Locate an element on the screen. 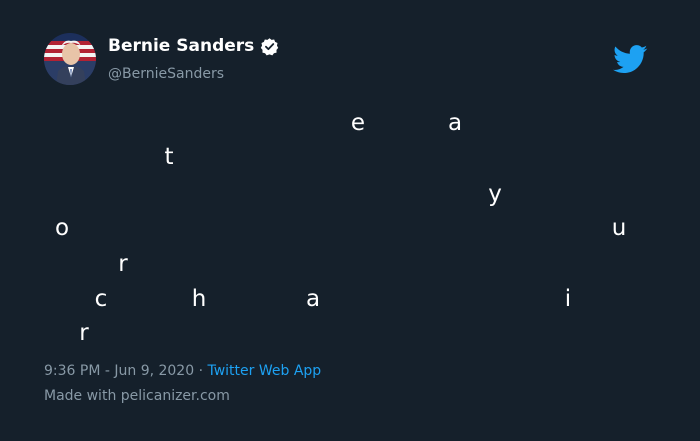  tweet-meta: 9:36 PM - Jun 9, 2020 · Twitter Web App is located at coordinates (182, 371).